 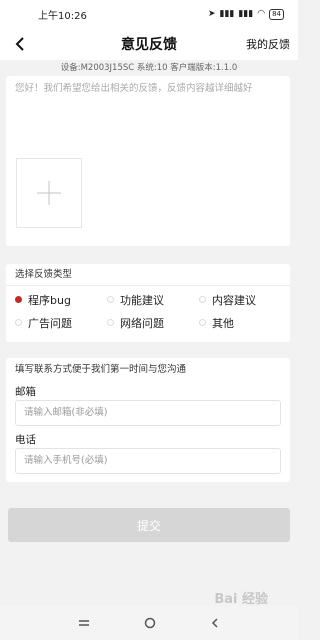 I want to click on feedback-type-options: 程序bug 功能建议 内容建议 广告问题 网络问题 其他, so click(x=148, y=311).